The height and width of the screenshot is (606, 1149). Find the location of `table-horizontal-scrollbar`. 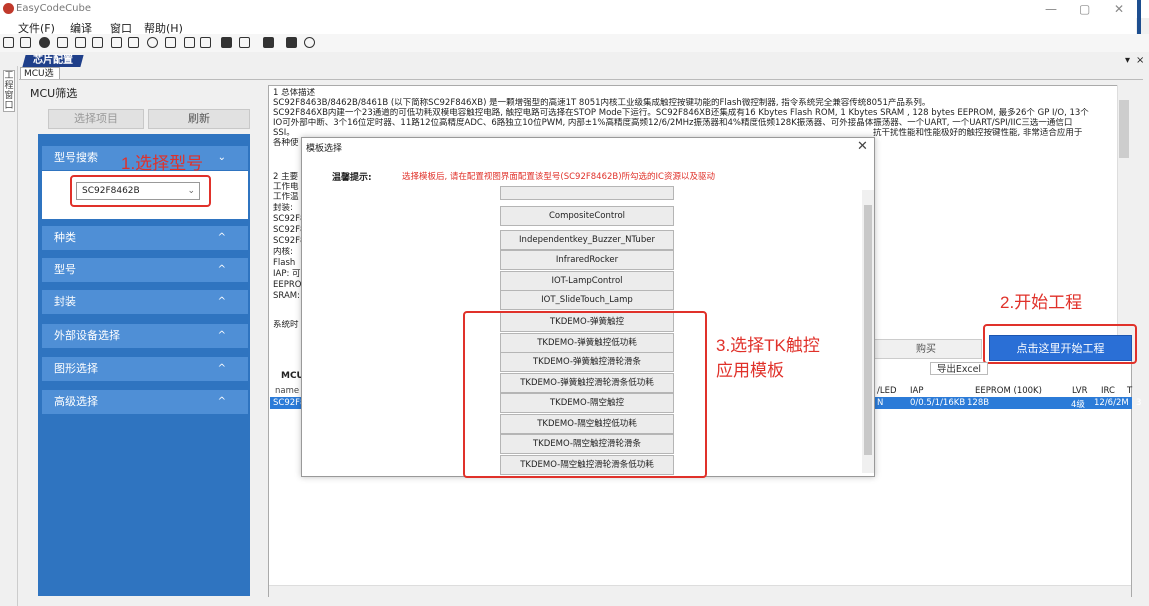

table-horizontal-scrollbar is located at coordinates (700, 591).